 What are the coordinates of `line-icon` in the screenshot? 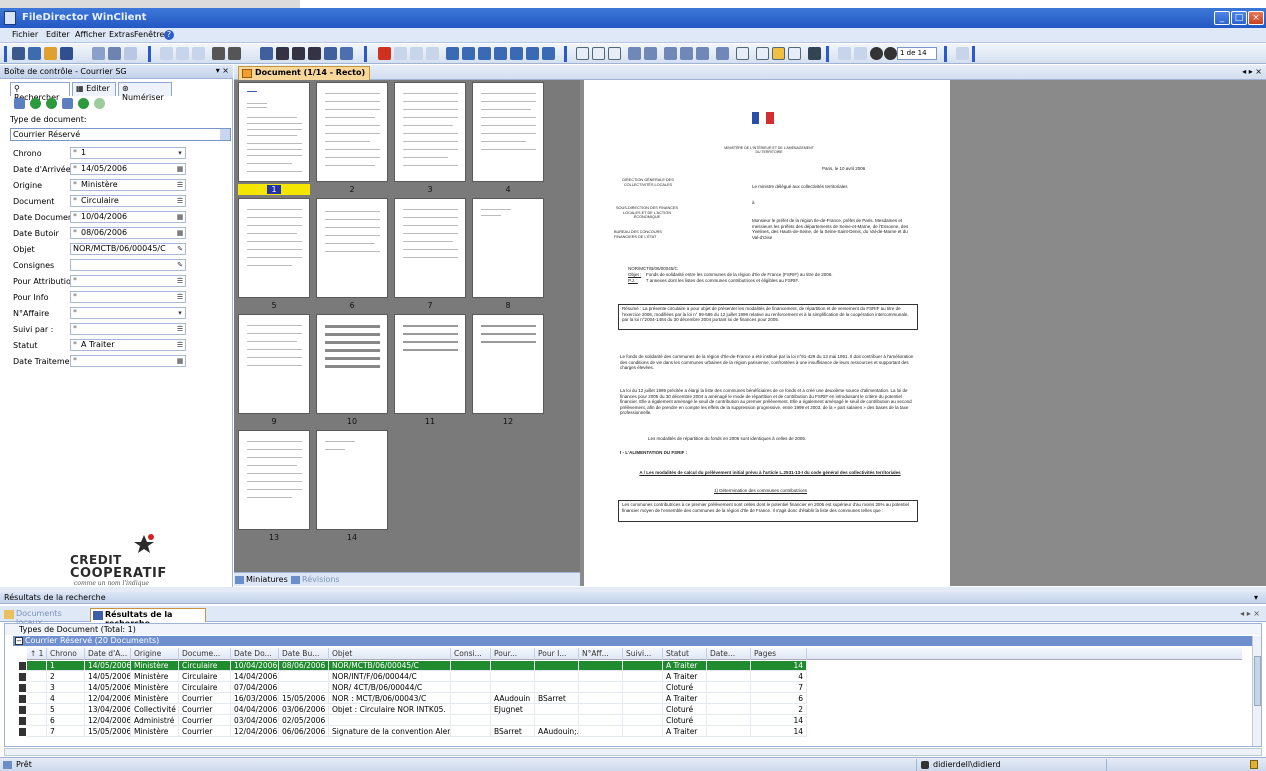 It's located at (634, 53).